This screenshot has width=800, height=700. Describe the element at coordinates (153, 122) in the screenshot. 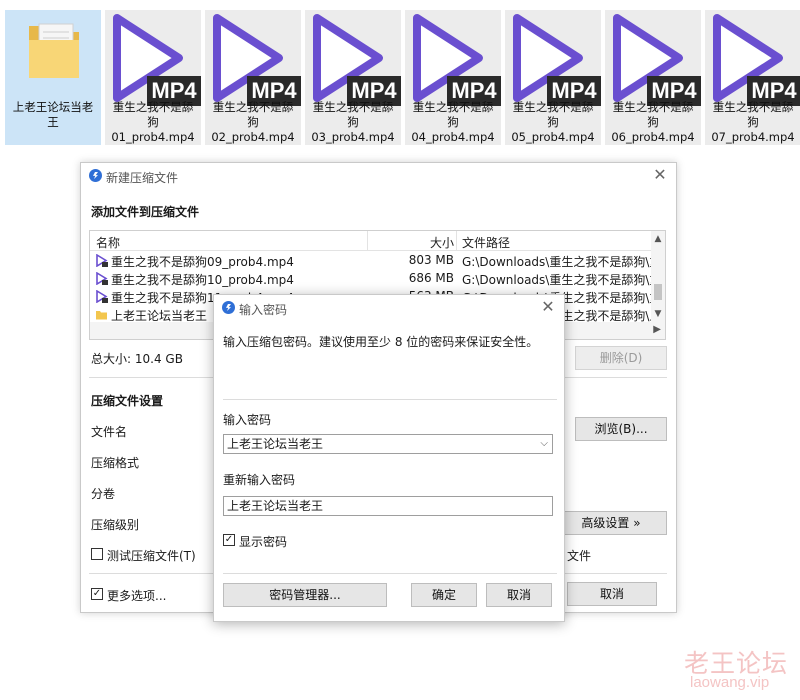

I see `tile-label: 重生之我不是舔狗 01_prob4.mp4` at that location.